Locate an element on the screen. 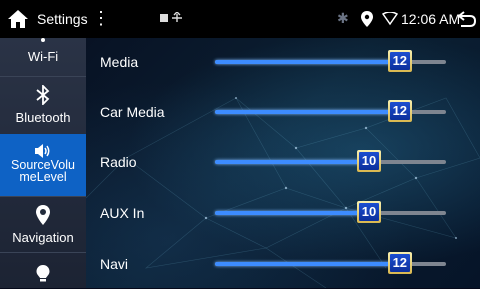 The image size is (480, 289). volume-slider-media: 12 is located at coordinates (330, 61).